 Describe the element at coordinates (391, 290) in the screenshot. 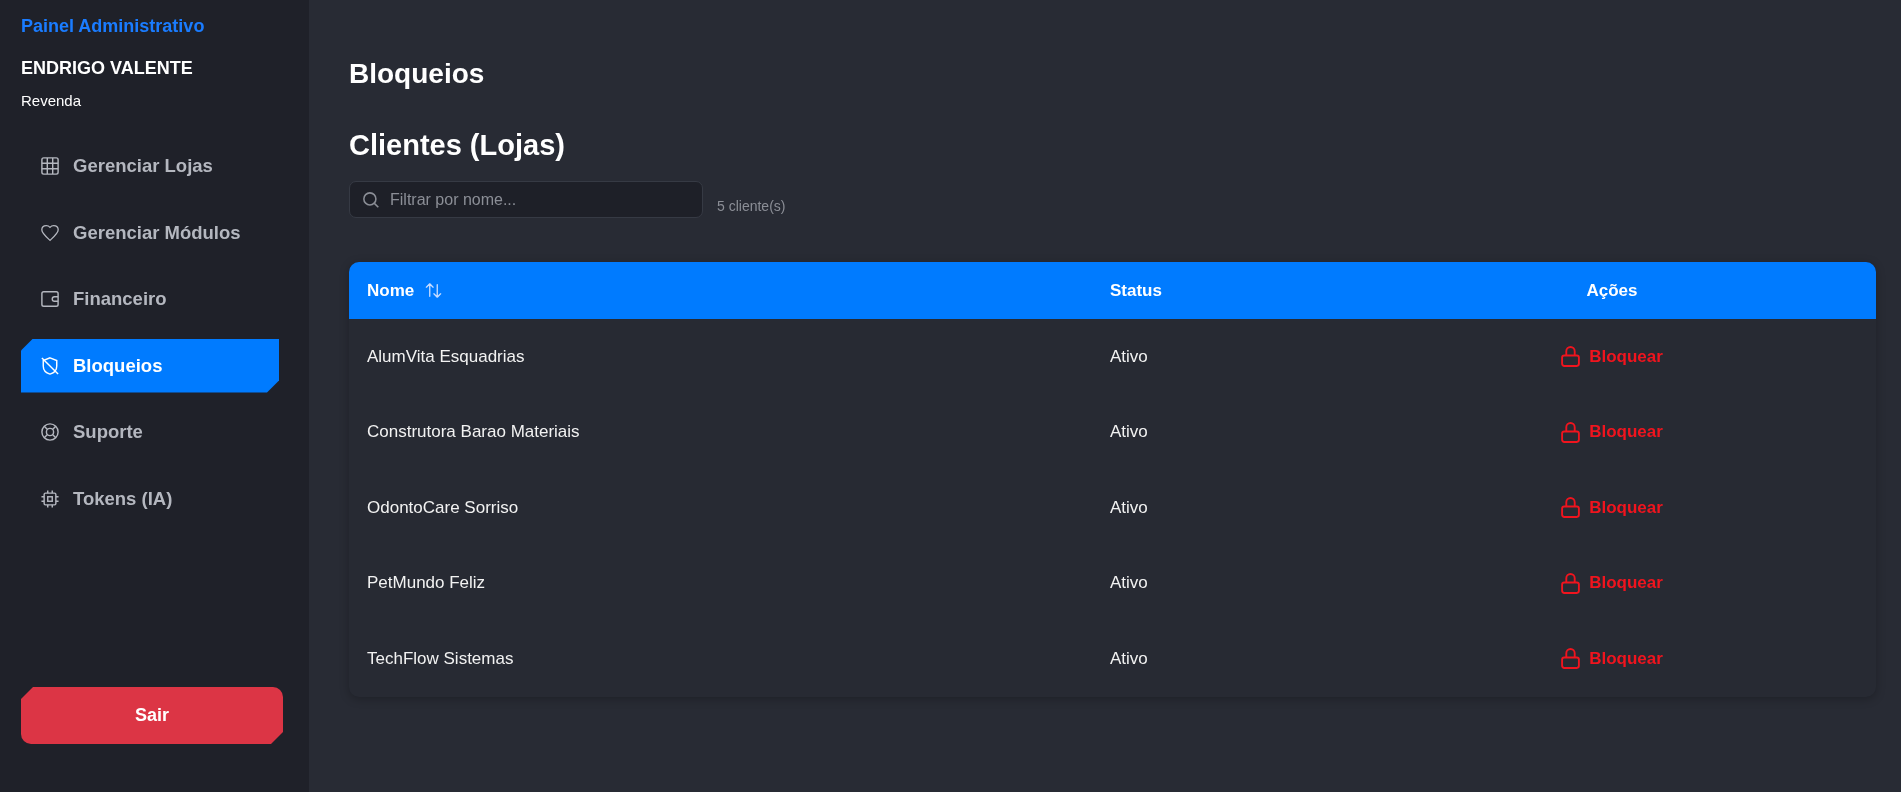

I see `column-header: Nome` at that location.